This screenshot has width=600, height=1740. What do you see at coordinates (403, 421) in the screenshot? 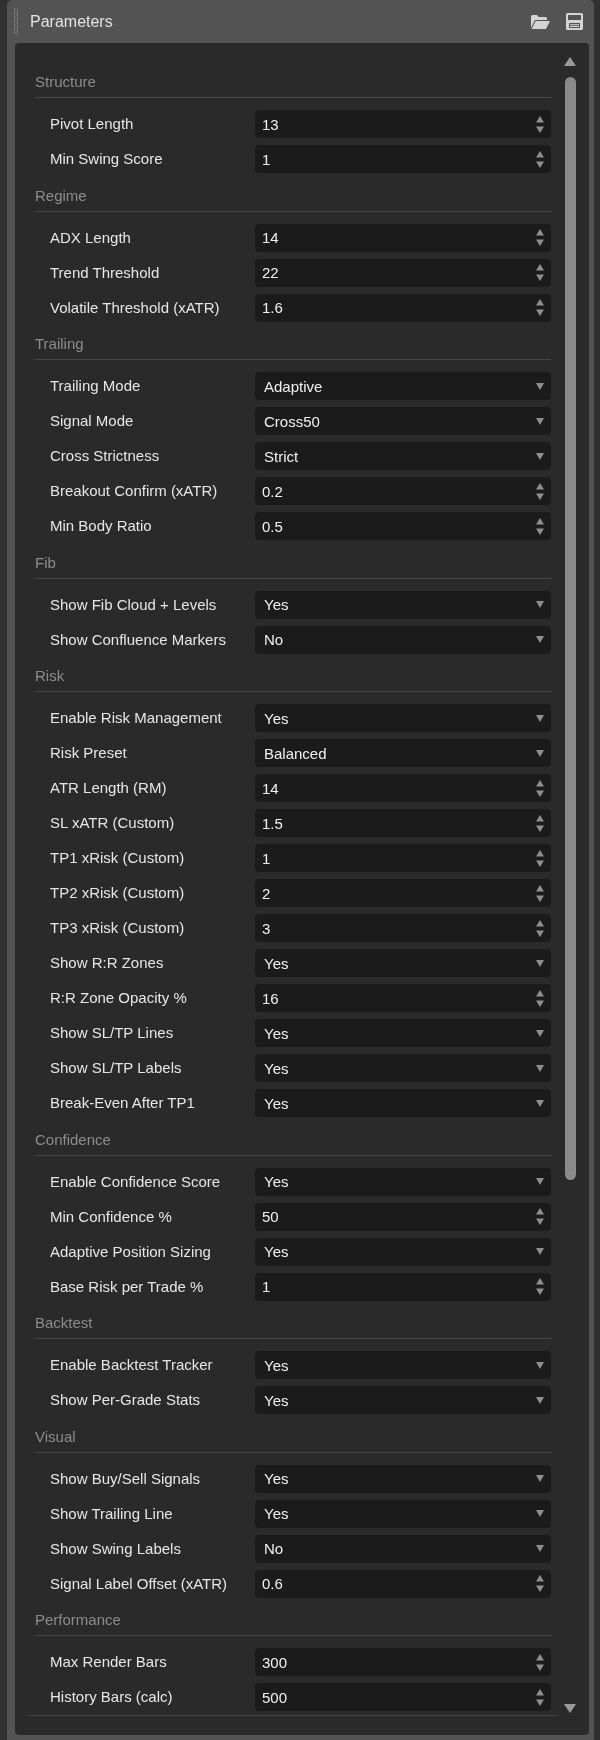
I see `dropdown: Cross50` at bounding box center [403, 421].